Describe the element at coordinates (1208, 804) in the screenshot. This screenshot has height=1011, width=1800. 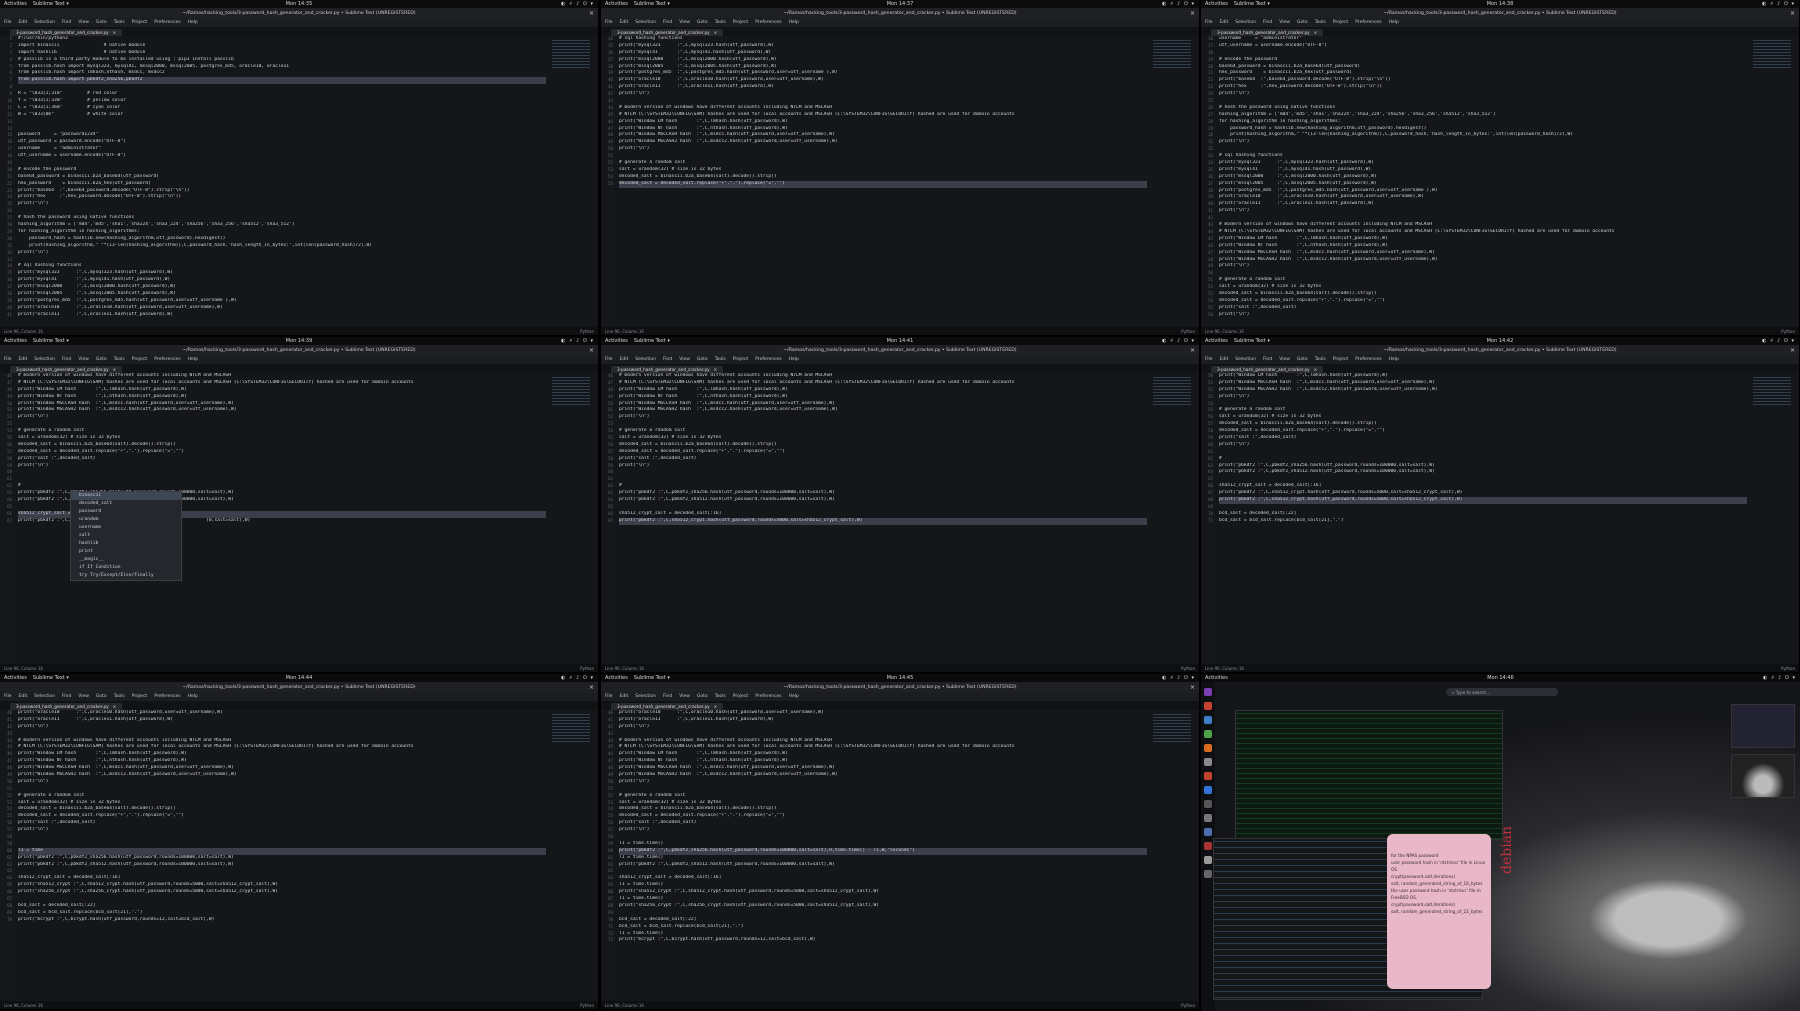
I see `app-icon` at that location.